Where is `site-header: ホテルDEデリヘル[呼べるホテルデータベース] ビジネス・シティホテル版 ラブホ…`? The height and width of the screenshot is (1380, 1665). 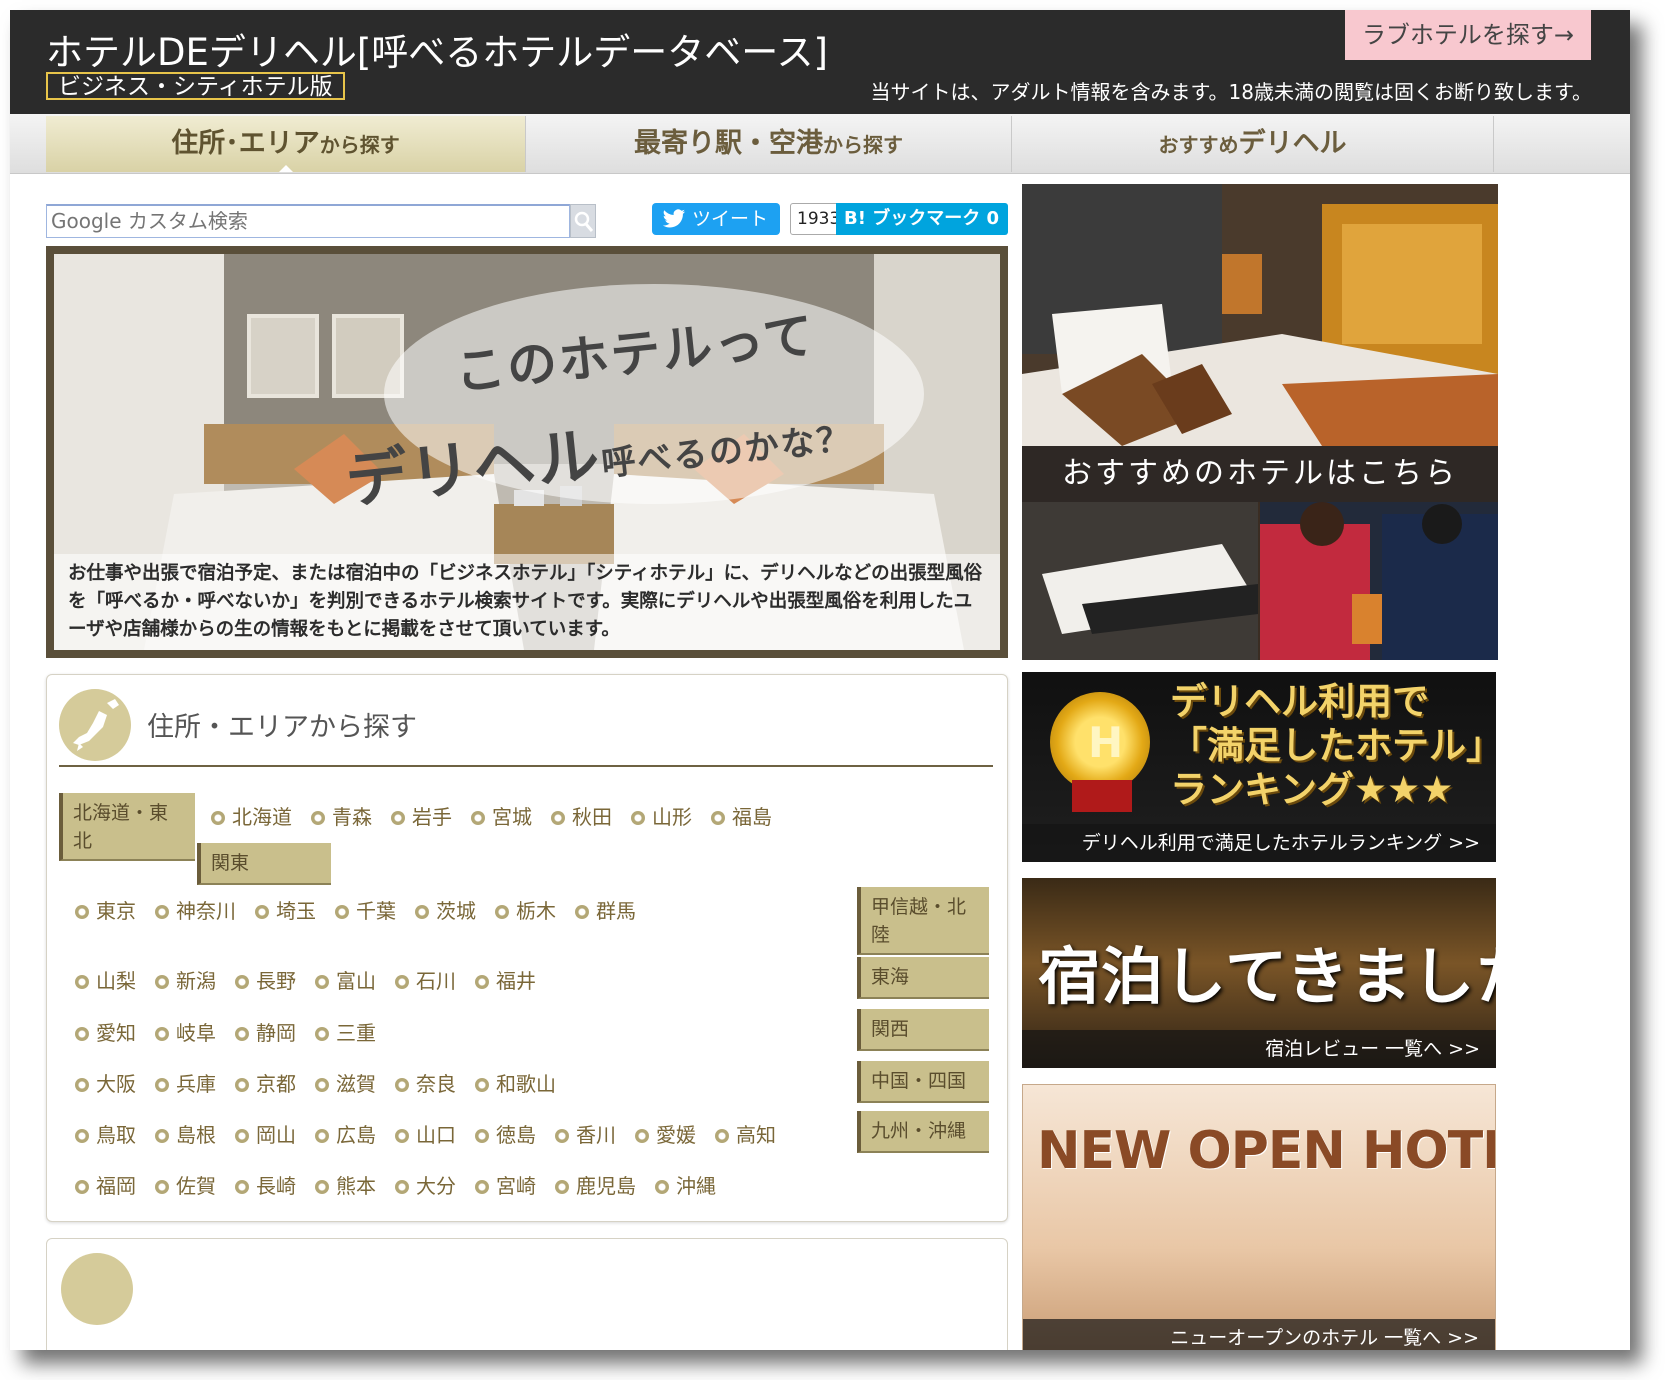 site-header: ホテルDEデリヘル[呼べるホテルデータベース] ビジネス・シティホテル版 ラブホ… is located at coordinates (820, 62).